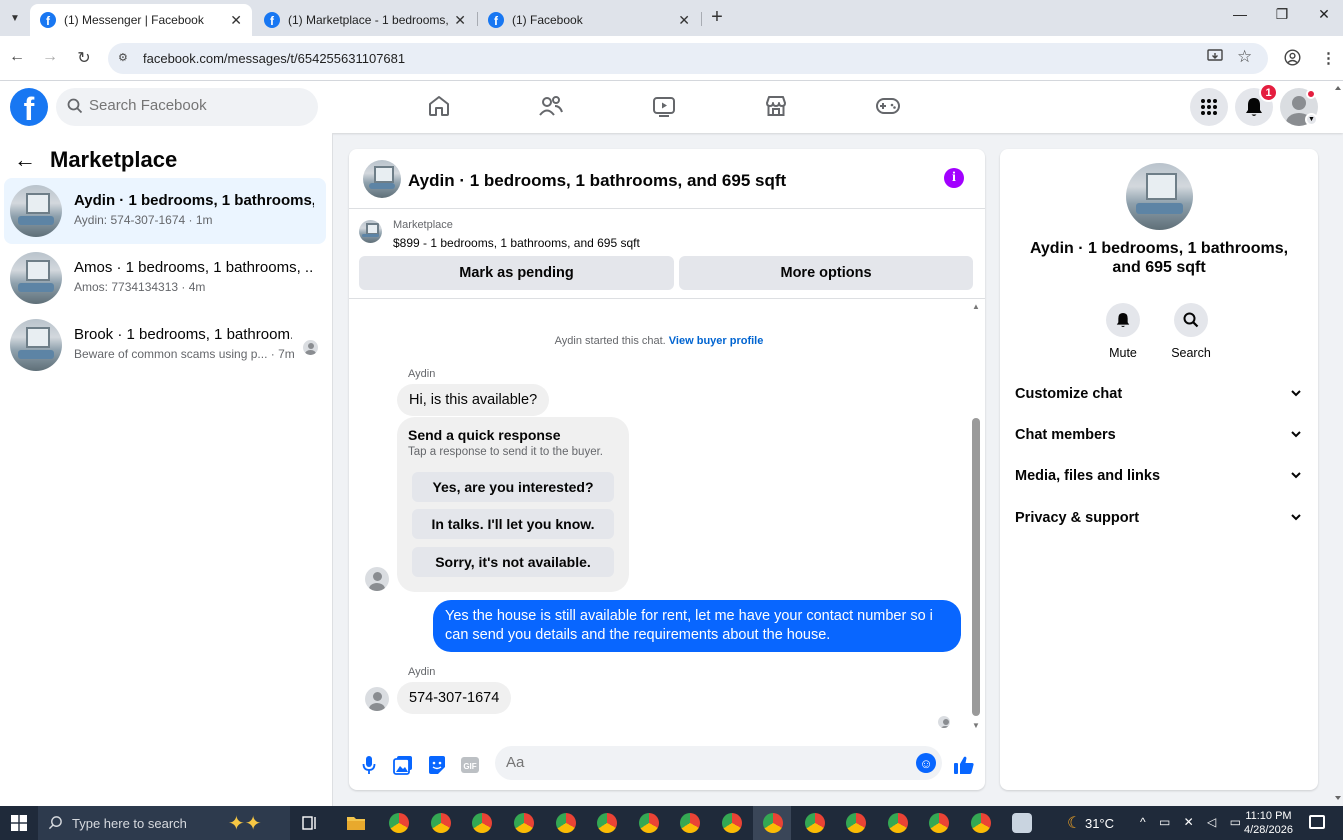  I want to click on tab-facebook: f (1) Facebook ✕, so click(589, 20).